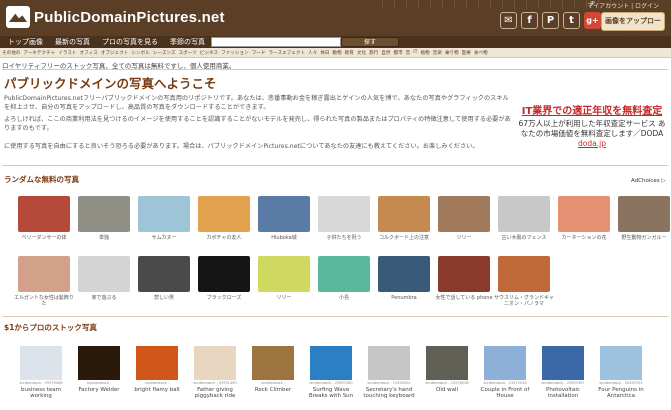 The image size is (671, 410). What do you see at coordinates (571, 20) in the screenshot?
I see `twitter-icon: t` at bounding box center [571, 20].